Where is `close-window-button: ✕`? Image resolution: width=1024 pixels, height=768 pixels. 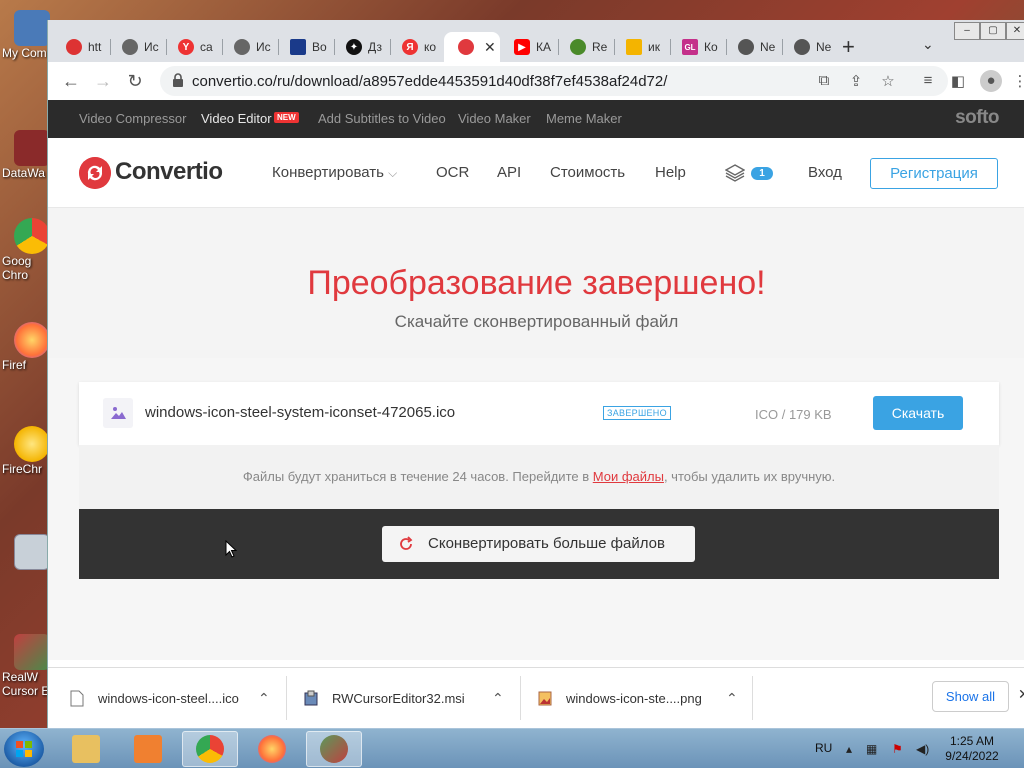 close-window-button: ✕ is located at coordinates (1015, 31).